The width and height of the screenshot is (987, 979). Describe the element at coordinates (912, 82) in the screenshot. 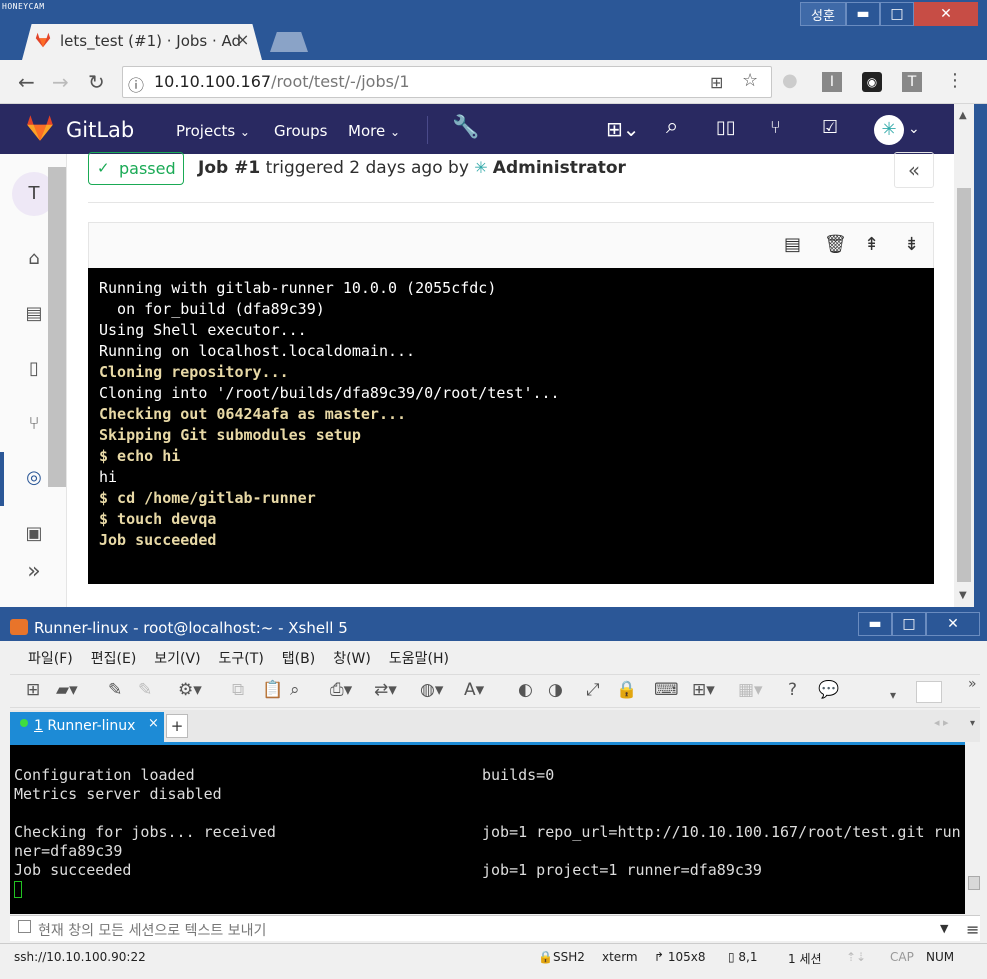

I see `extension-t-icon: T` at that location.